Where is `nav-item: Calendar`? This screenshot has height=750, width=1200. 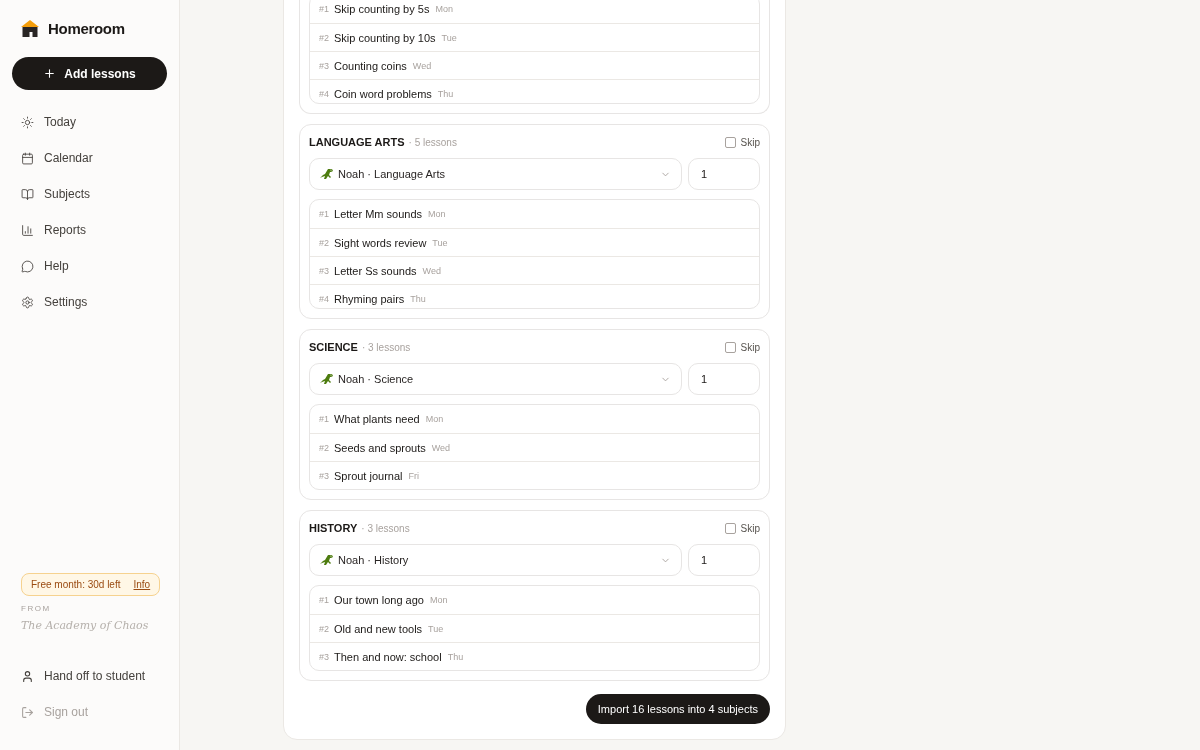 nav-item: Calendar is located at coordinates (89, 158).